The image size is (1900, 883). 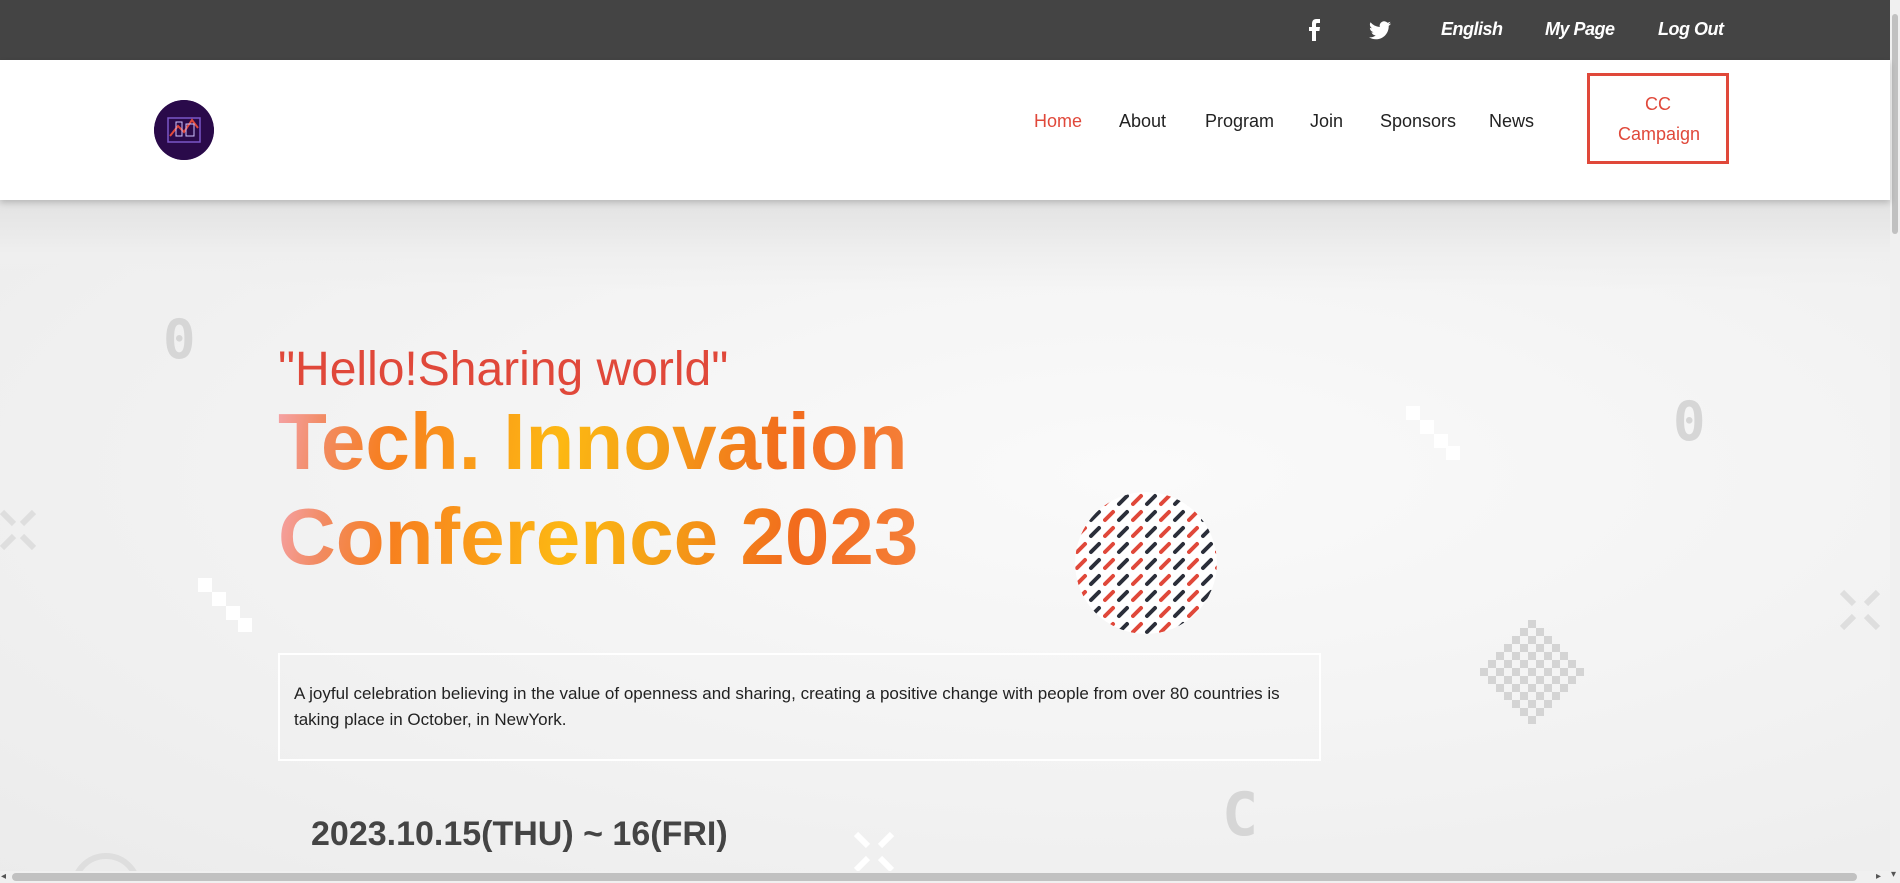 I want to click on vertical-scroll-thumb, so click(x=1895, y=124).